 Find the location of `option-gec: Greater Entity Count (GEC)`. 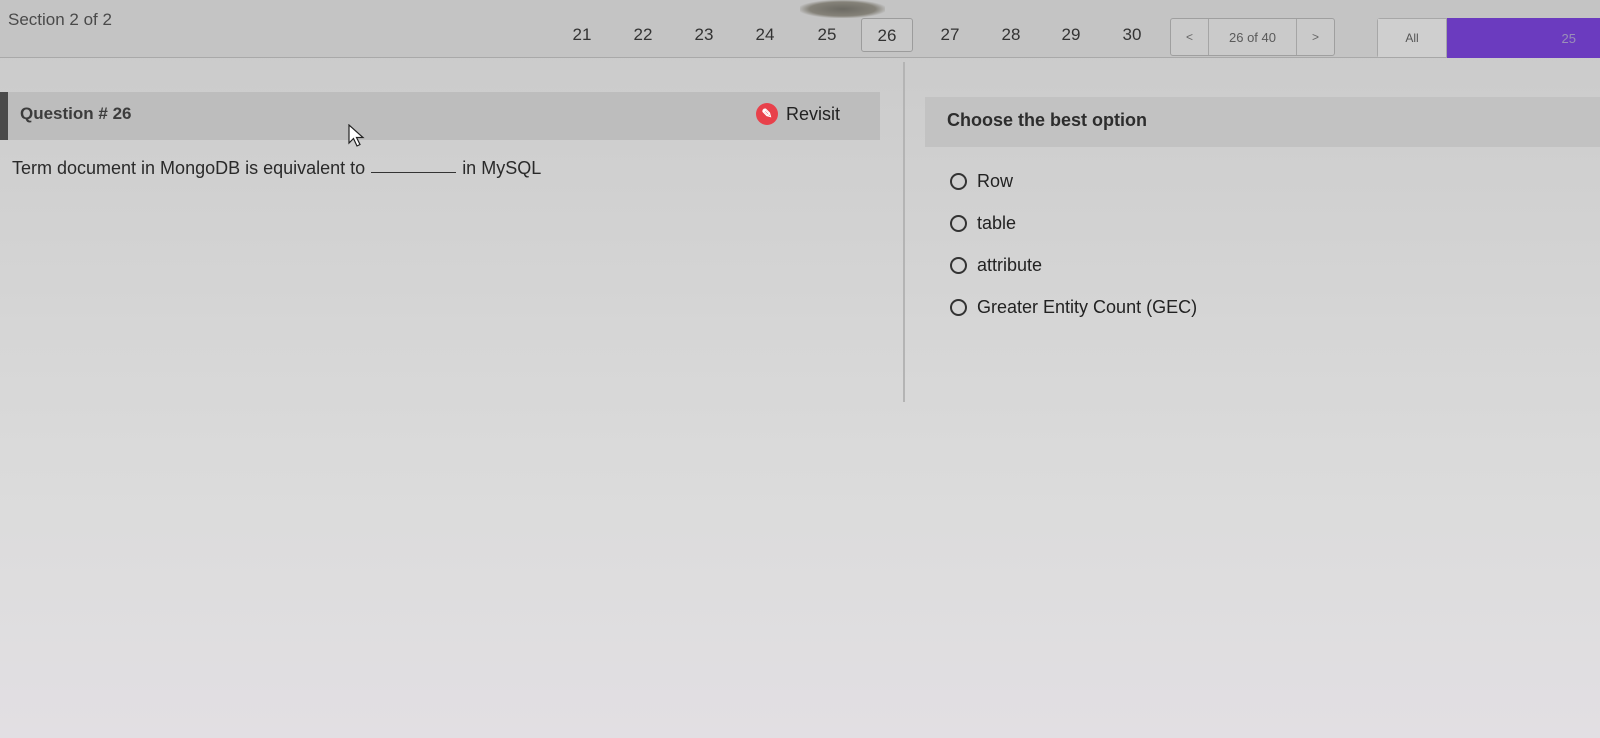

option-gec: Greater Entity Count (GEC) is located at coordinates (1073, 307).